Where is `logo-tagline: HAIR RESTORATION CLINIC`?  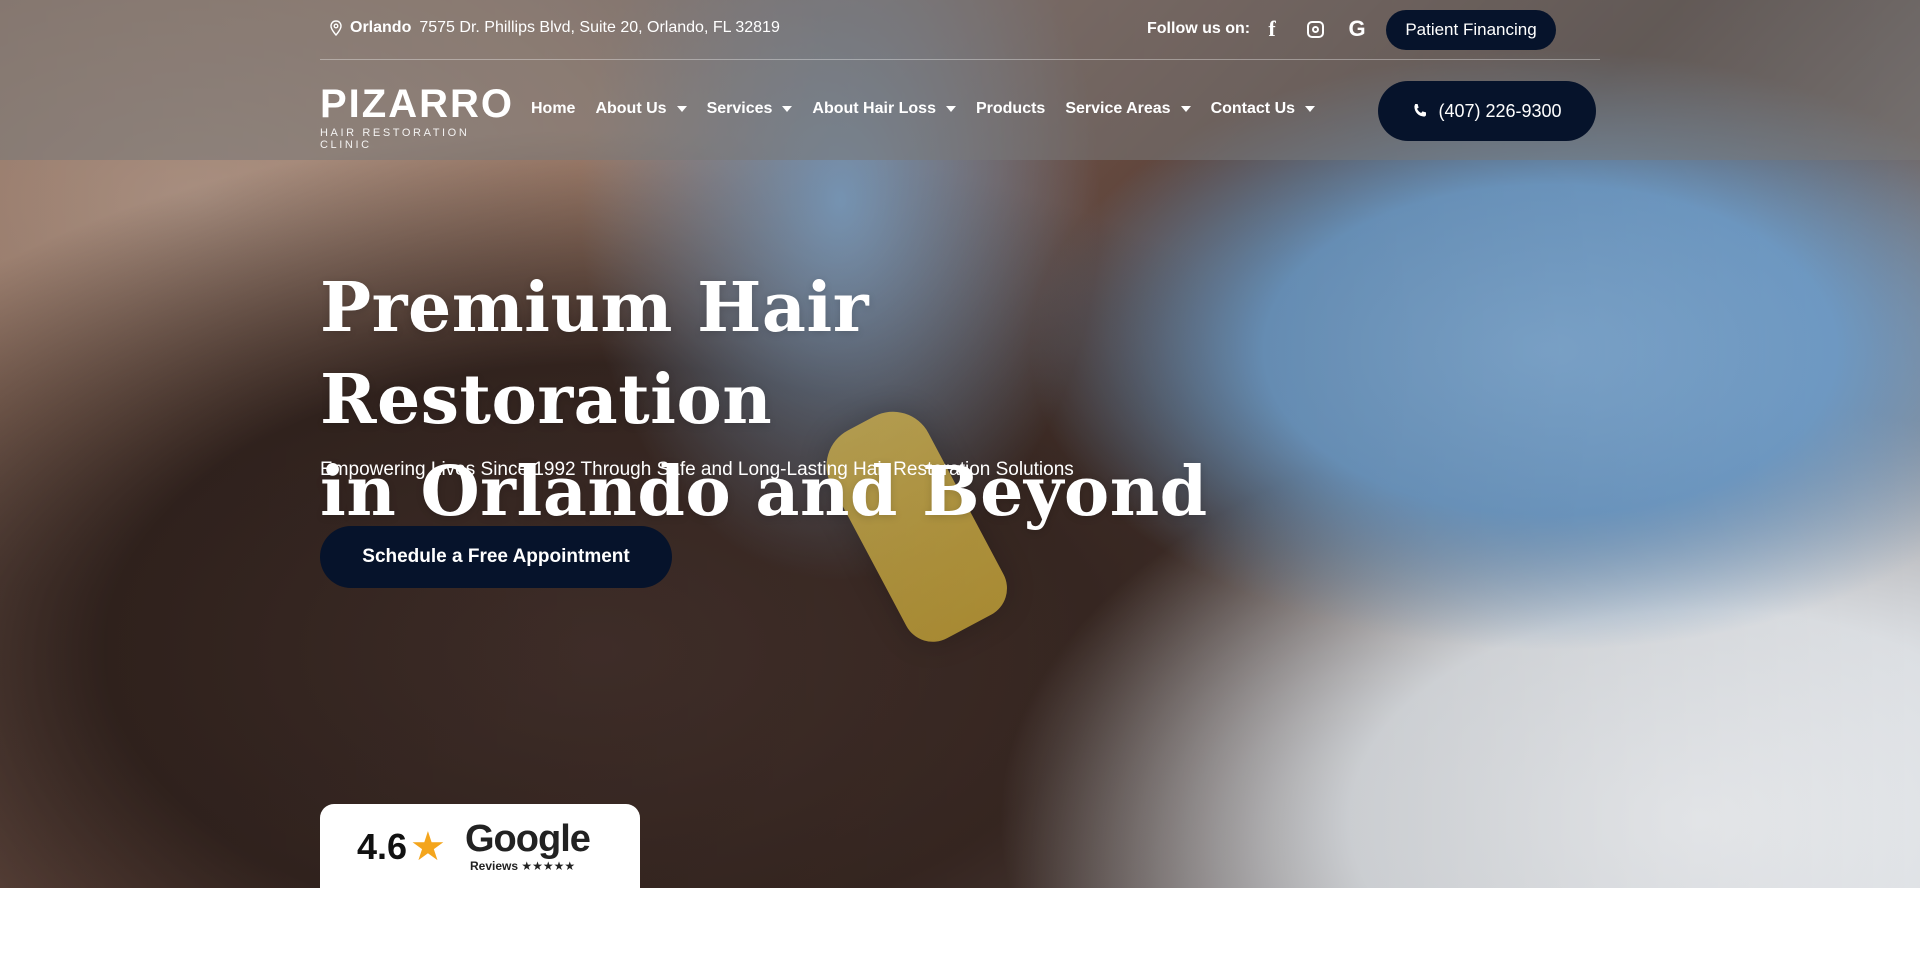 logo-tagline: HAIR RESTORATION CLINIC is located at coordinates (395, 139).